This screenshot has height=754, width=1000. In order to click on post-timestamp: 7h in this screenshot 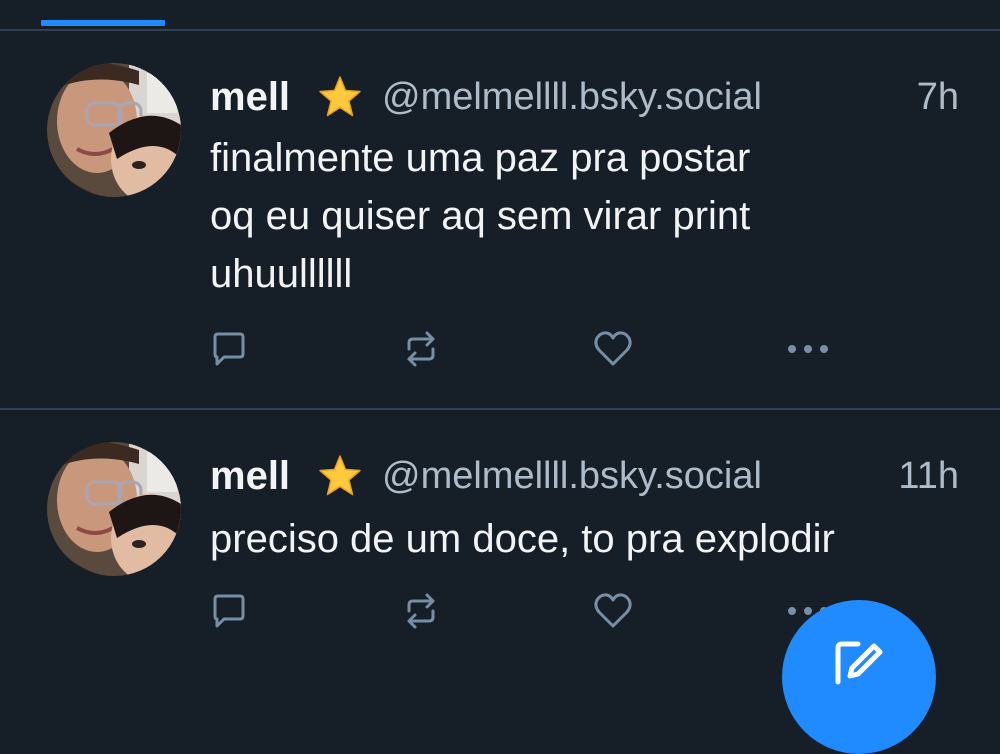, I will do `click(938, 97)`.